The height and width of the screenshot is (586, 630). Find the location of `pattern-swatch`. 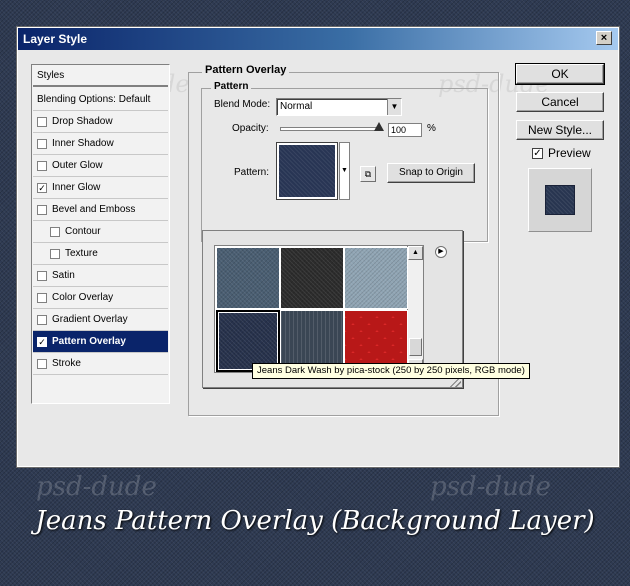

pattern-swatch is located at coordinates (307, 171).